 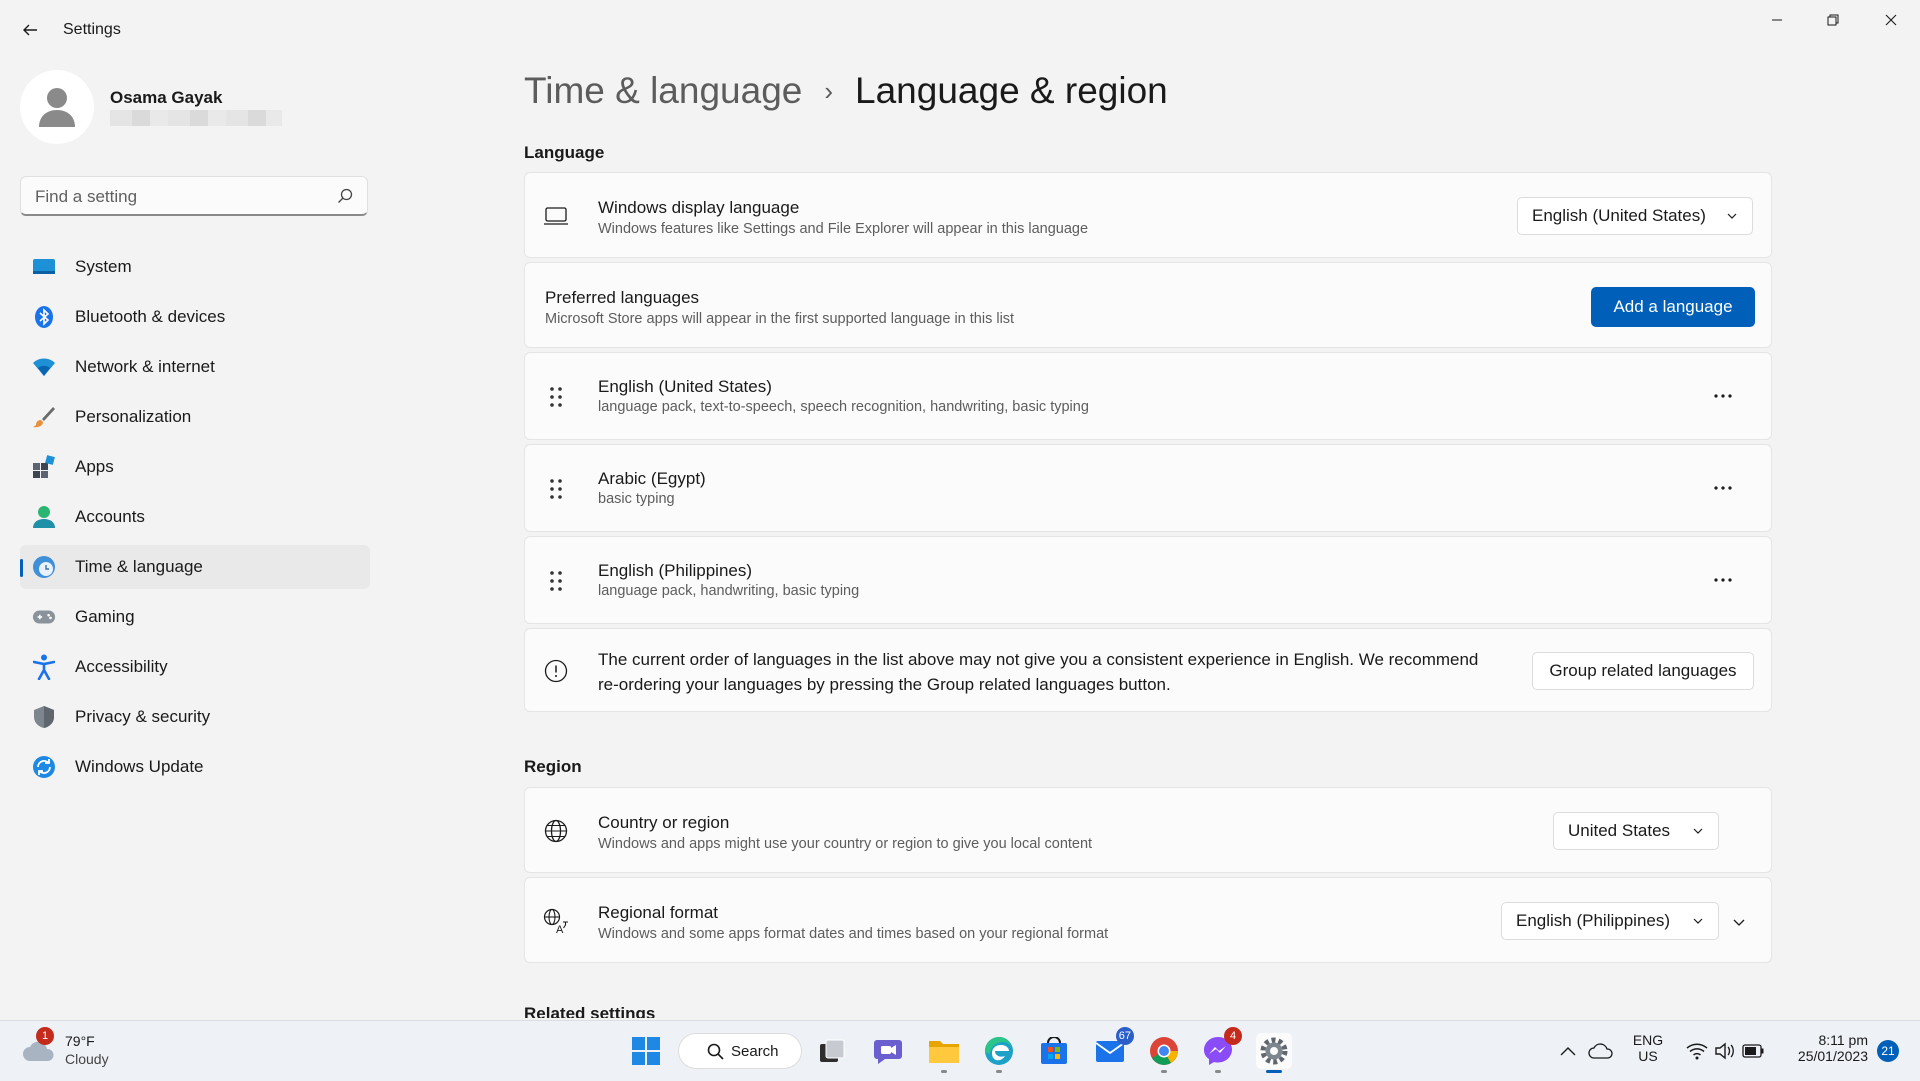 I want to click on sidebar-item-label: Network & internet, so click(x=145, y=366).